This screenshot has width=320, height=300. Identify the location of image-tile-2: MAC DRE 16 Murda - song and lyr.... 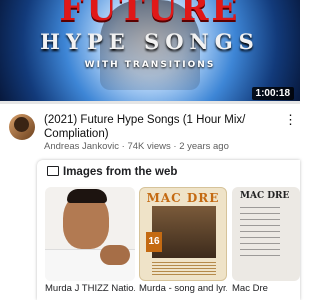
(183, 242).